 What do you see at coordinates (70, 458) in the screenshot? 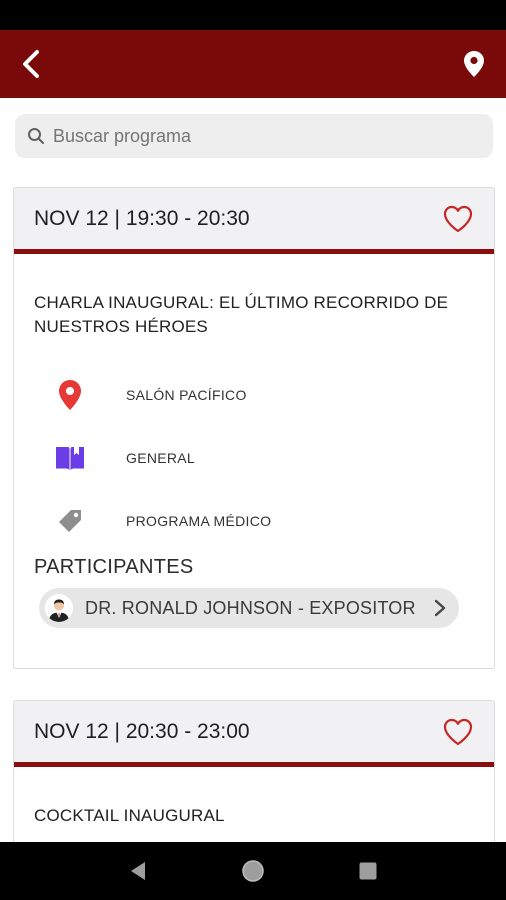
I see `book-icon` at bounding box center [70, 458].